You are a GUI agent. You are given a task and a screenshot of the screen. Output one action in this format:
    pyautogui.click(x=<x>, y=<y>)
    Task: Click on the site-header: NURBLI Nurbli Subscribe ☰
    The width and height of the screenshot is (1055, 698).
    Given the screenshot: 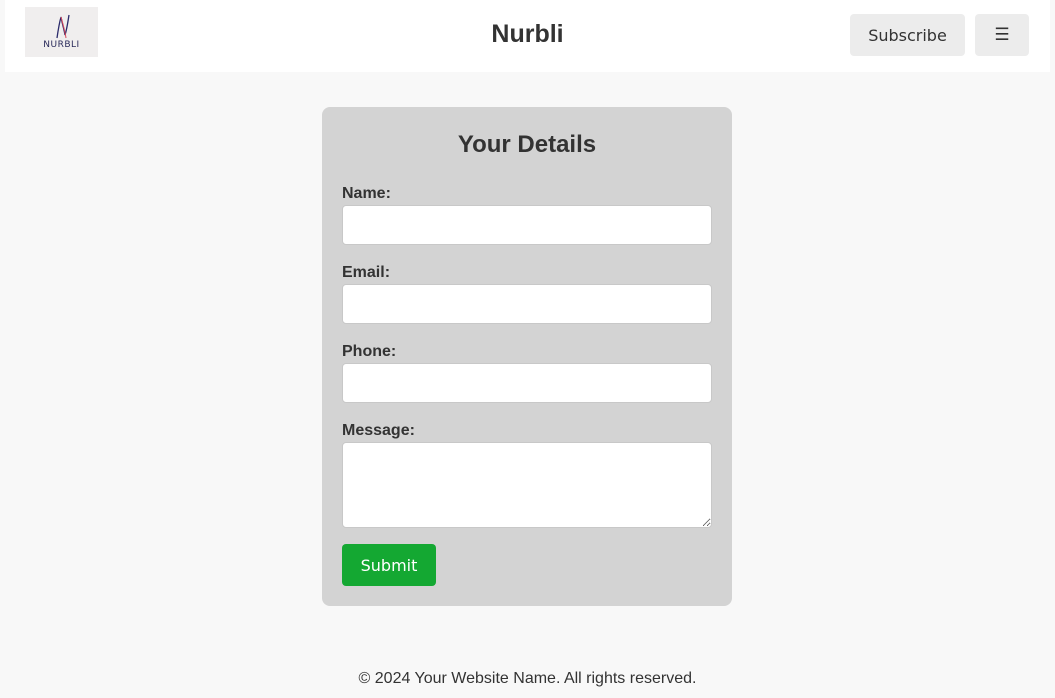 What is the action you would take?
    pyautogui.click(x=527, y=36)
    